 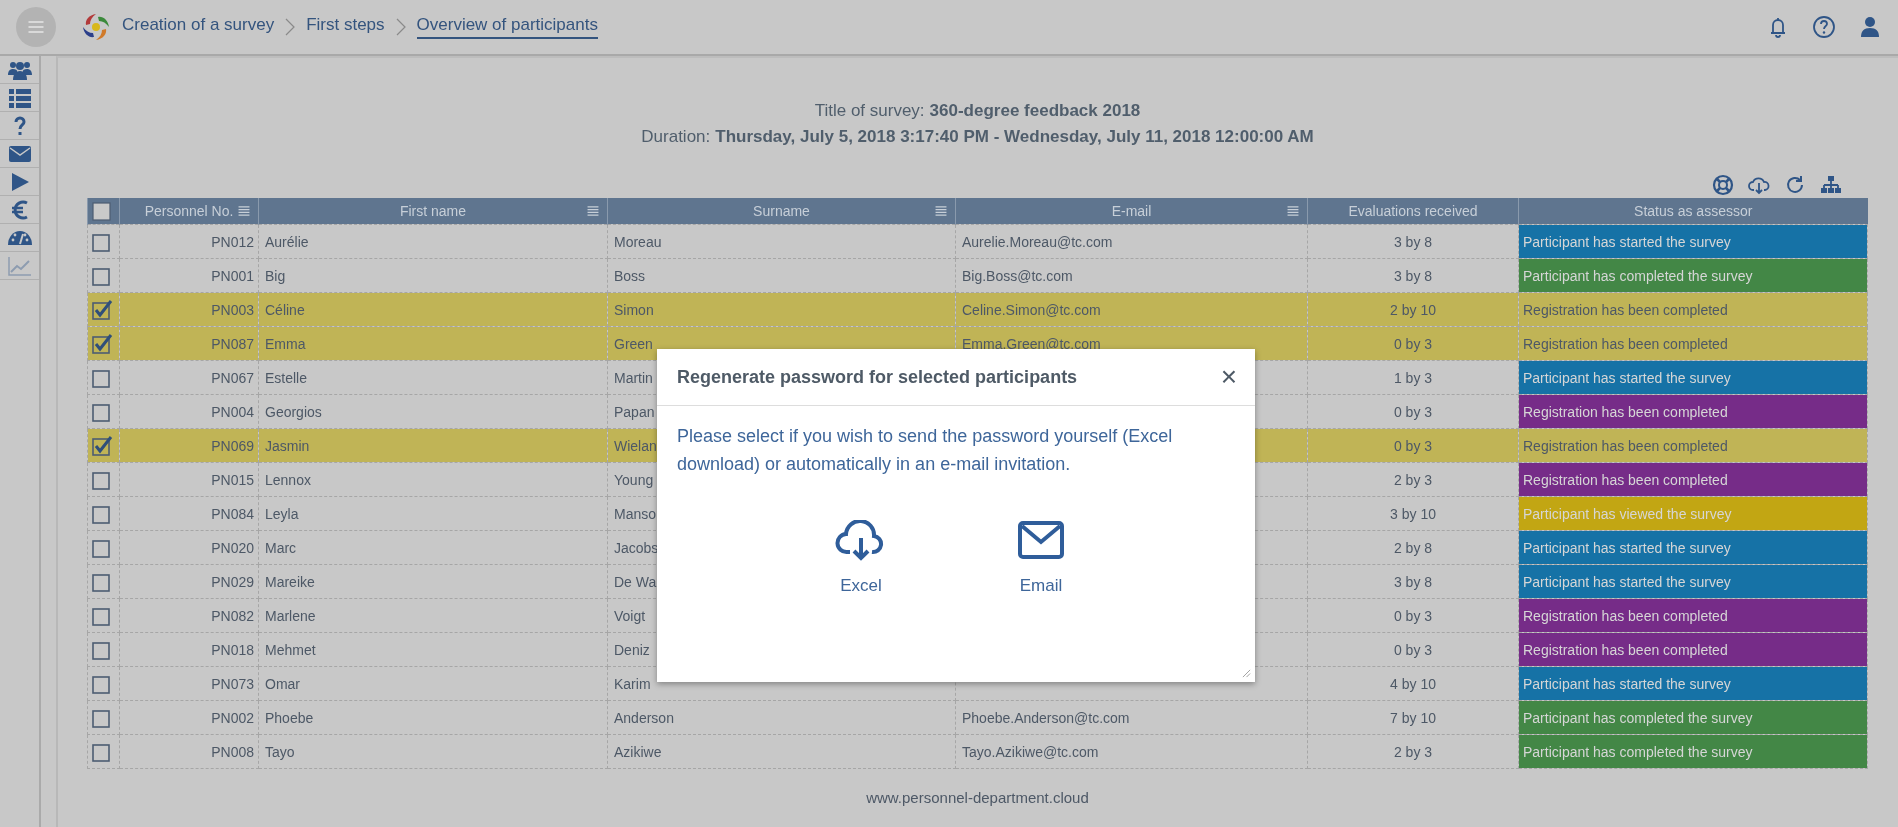 I want to click on column-header: Status as assessor, so click(x=1693, y=211).